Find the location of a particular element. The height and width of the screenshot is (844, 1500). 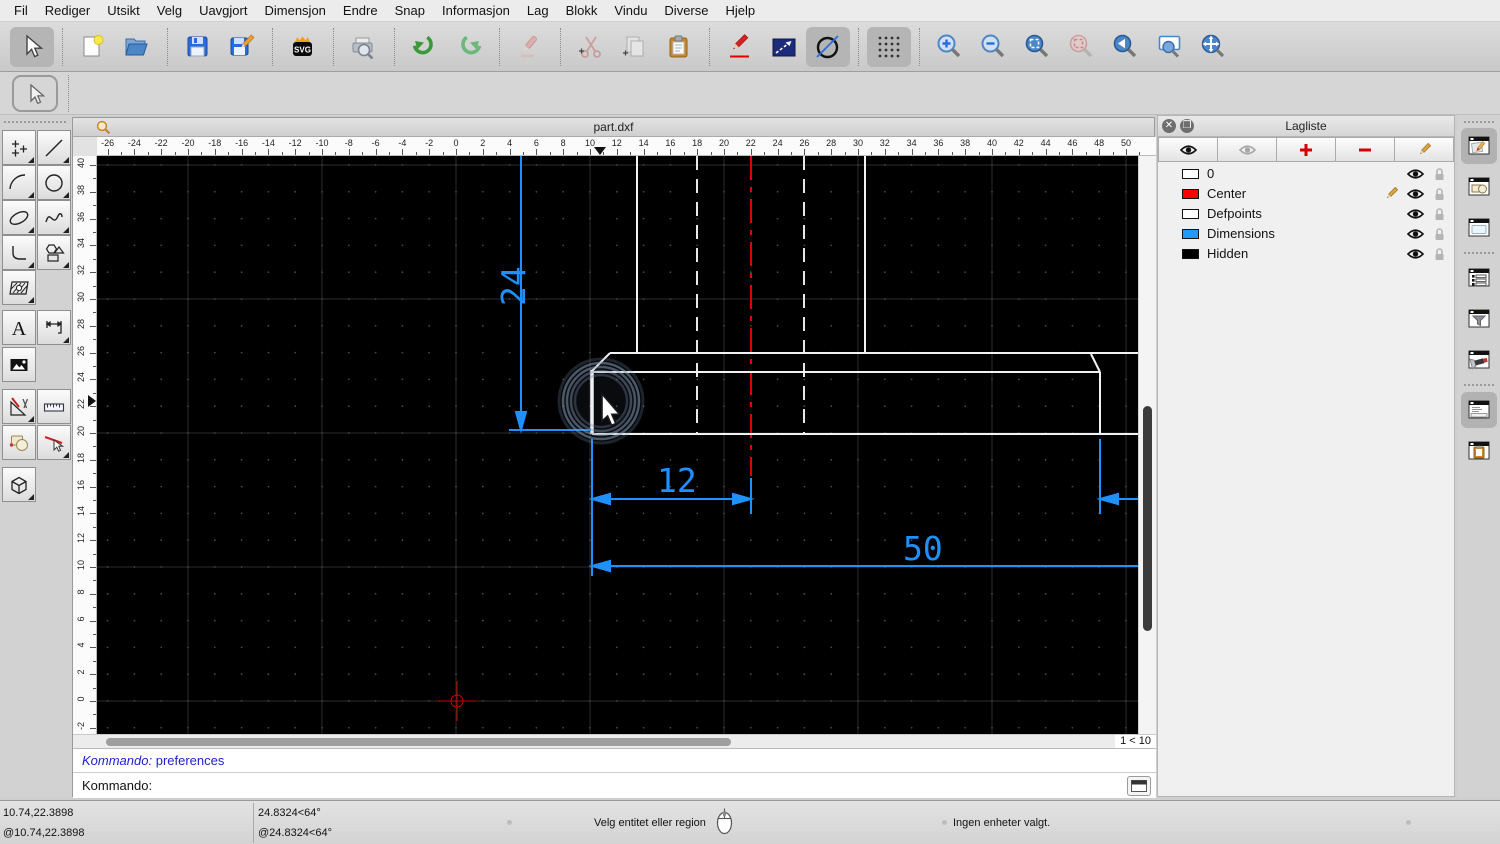

print-preview-button is located at coordinates (364, 47).